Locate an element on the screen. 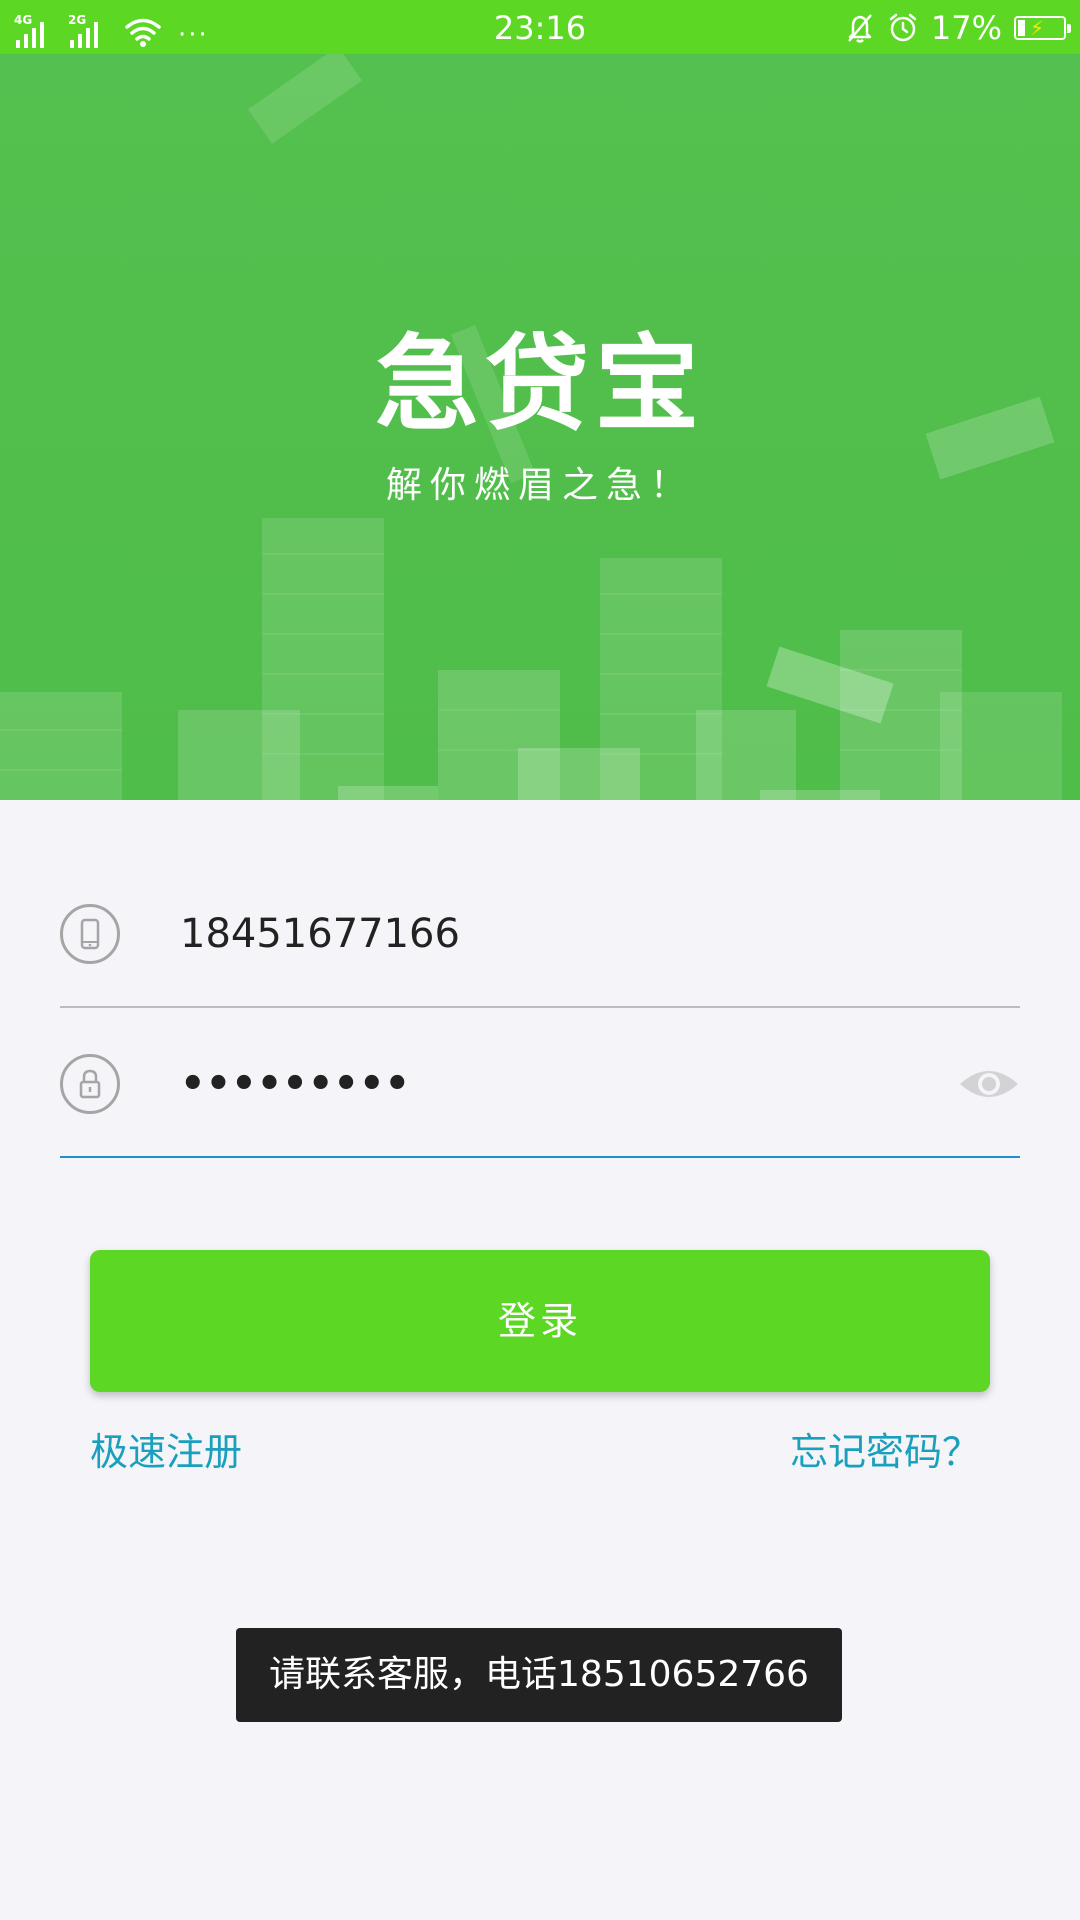 The height and width of the screenshot is (1920, 1080). status-right: 17% ⚡ is located at coordinates (958, 28).